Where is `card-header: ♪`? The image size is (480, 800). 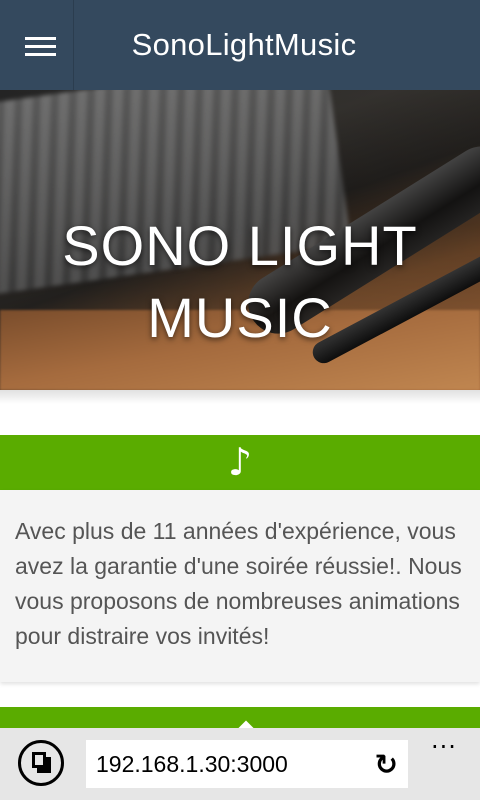
card-header: ♪ is located at coordinates (240, 462).